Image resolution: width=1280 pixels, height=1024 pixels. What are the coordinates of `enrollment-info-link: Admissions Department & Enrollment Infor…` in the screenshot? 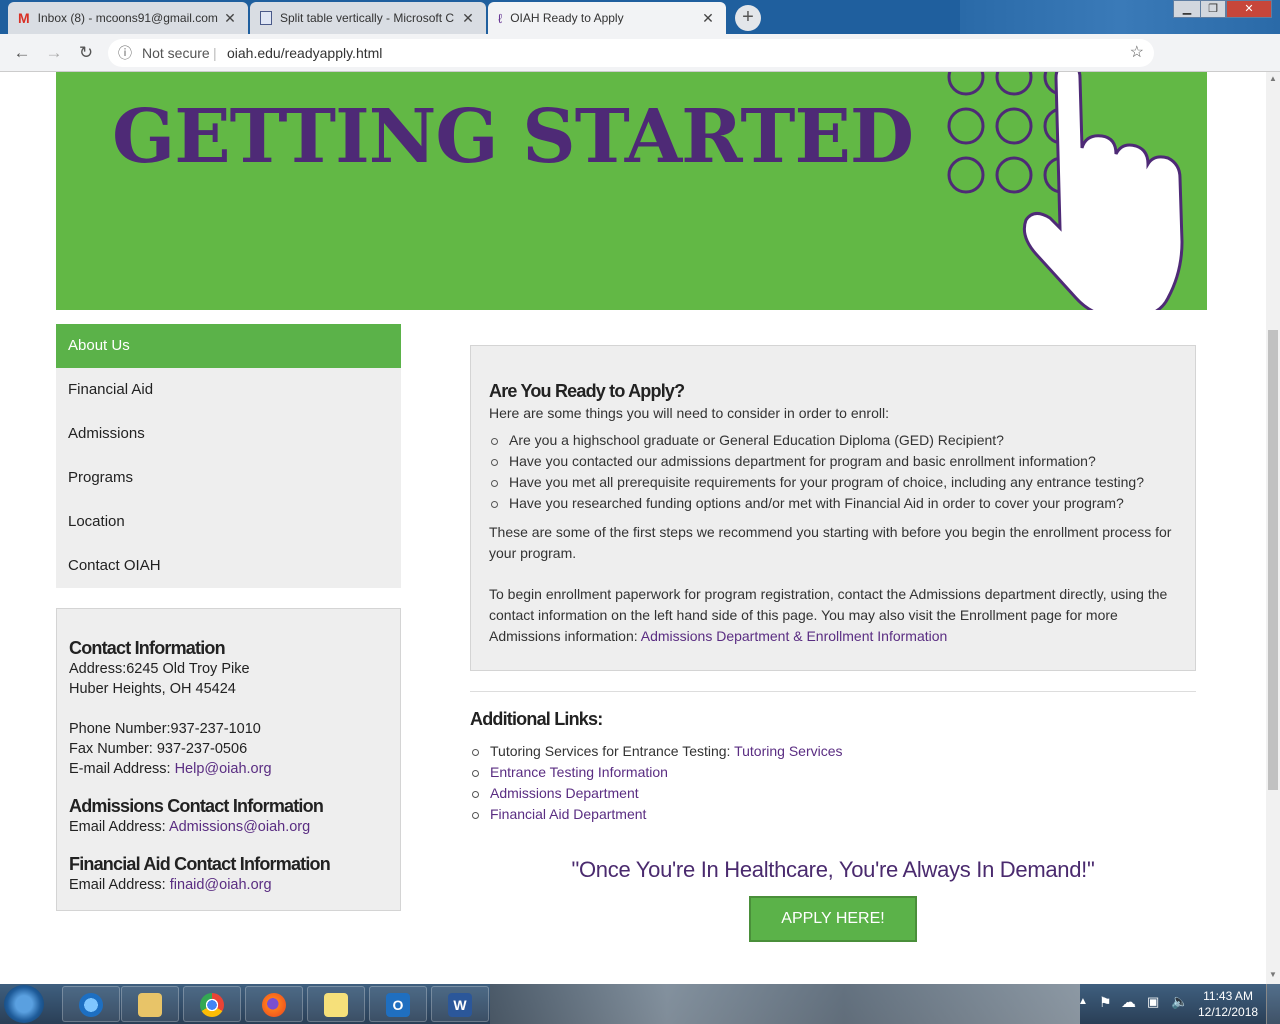 It's located at (794, 636).